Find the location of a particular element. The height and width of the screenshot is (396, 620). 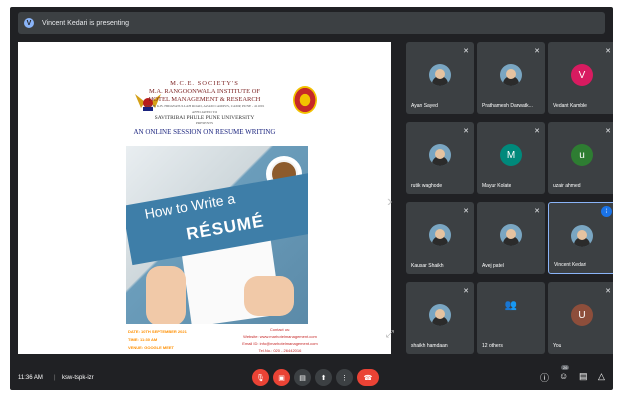

participant-avatar: U is located at coordinates (582, 315).